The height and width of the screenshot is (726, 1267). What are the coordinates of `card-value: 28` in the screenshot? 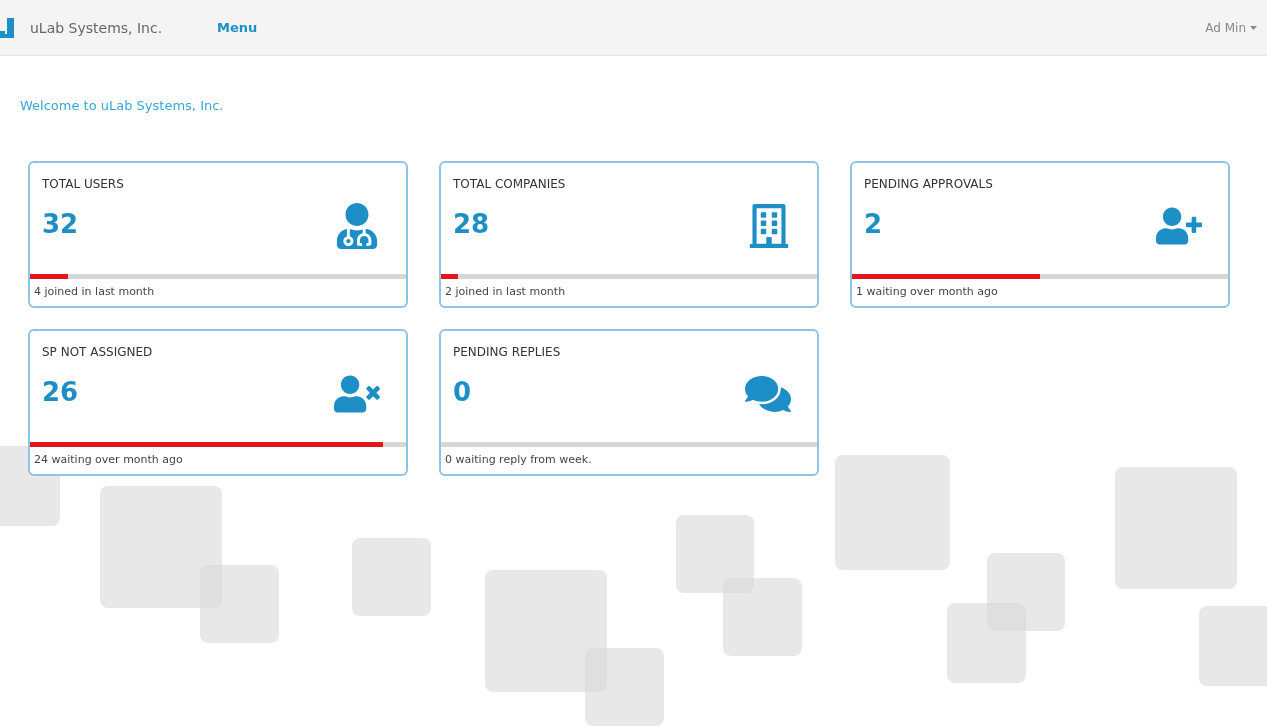 It's located at (472, 224).